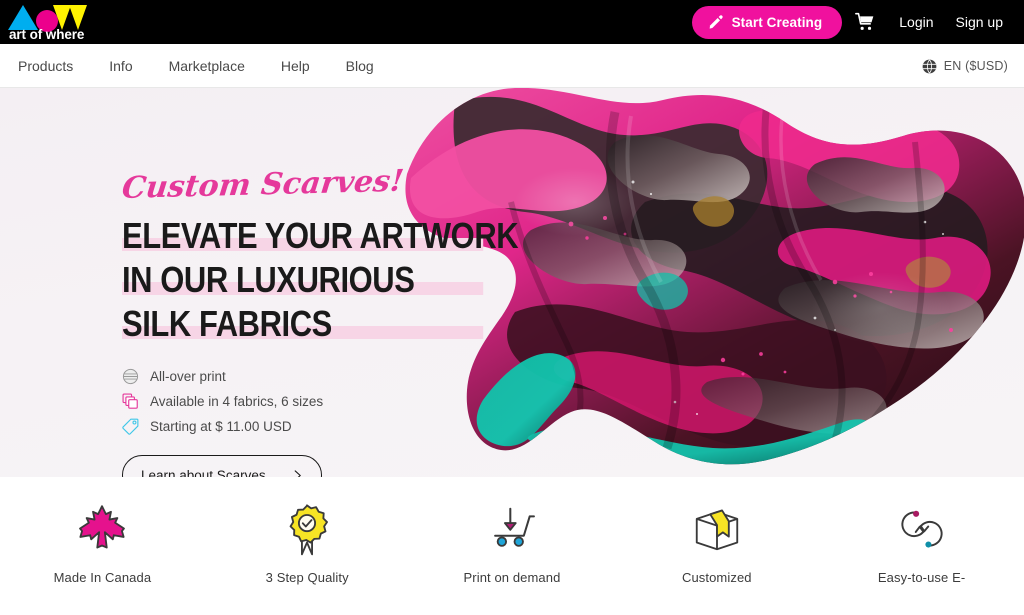 This screenshot has height=615, width=1024. What do you see at coordinates (975, 66) in the screenshot?
I see `locale-label: EN ($USD)` at bounding box center [975, 66].